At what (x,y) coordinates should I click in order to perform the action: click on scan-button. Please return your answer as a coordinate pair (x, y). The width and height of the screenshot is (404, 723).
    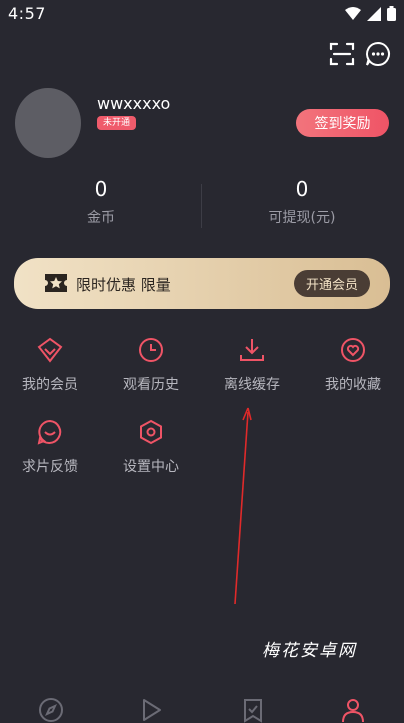
    Looking at the image, I should click on (342, 54).